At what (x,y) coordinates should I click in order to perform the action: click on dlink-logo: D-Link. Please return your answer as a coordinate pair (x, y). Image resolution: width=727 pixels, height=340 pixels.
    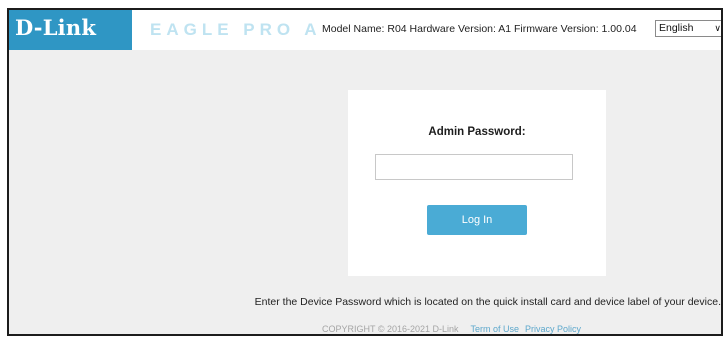
    Looking at the image, I should click on (70, 30).